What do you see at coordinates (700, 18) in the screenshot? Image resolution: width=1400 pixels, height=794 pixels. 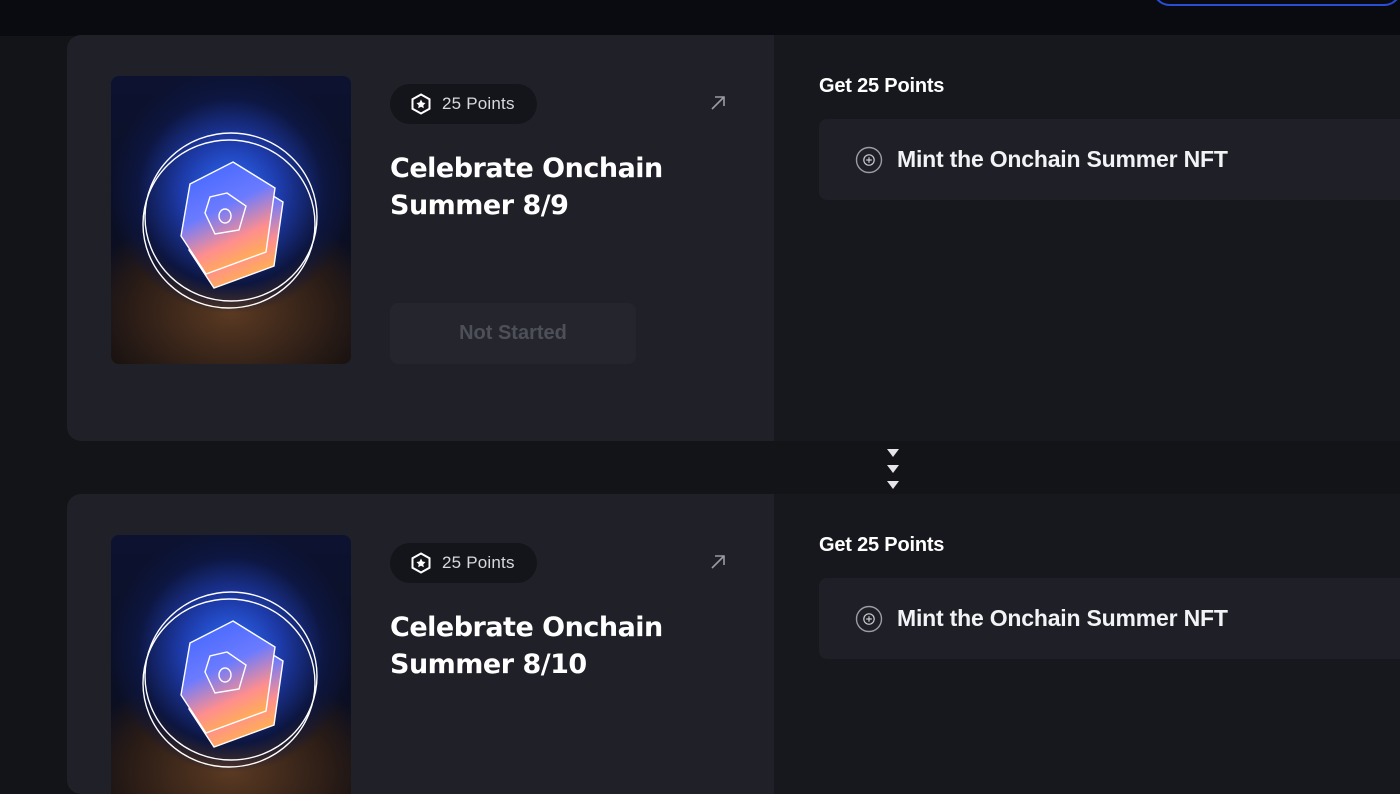 I see `top-navigation-bar` at bounding box center [700, 18].